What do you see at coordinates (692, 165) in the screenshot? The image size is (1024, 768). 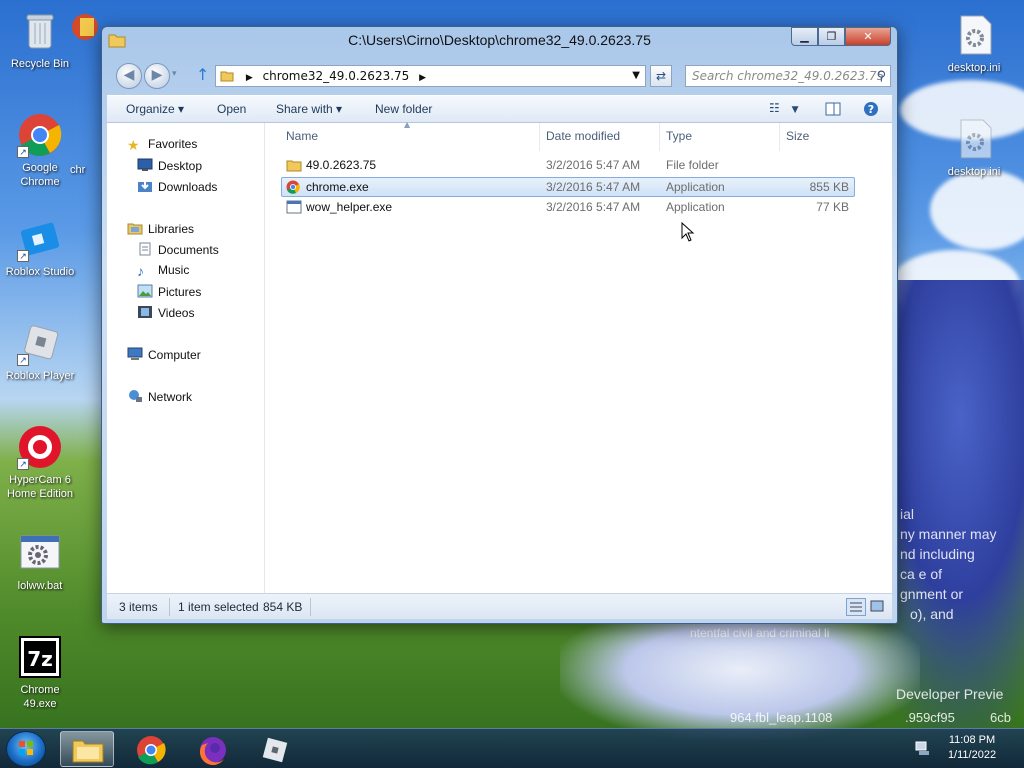 I see `file-type: File folder` at bounding box center [692, 165].